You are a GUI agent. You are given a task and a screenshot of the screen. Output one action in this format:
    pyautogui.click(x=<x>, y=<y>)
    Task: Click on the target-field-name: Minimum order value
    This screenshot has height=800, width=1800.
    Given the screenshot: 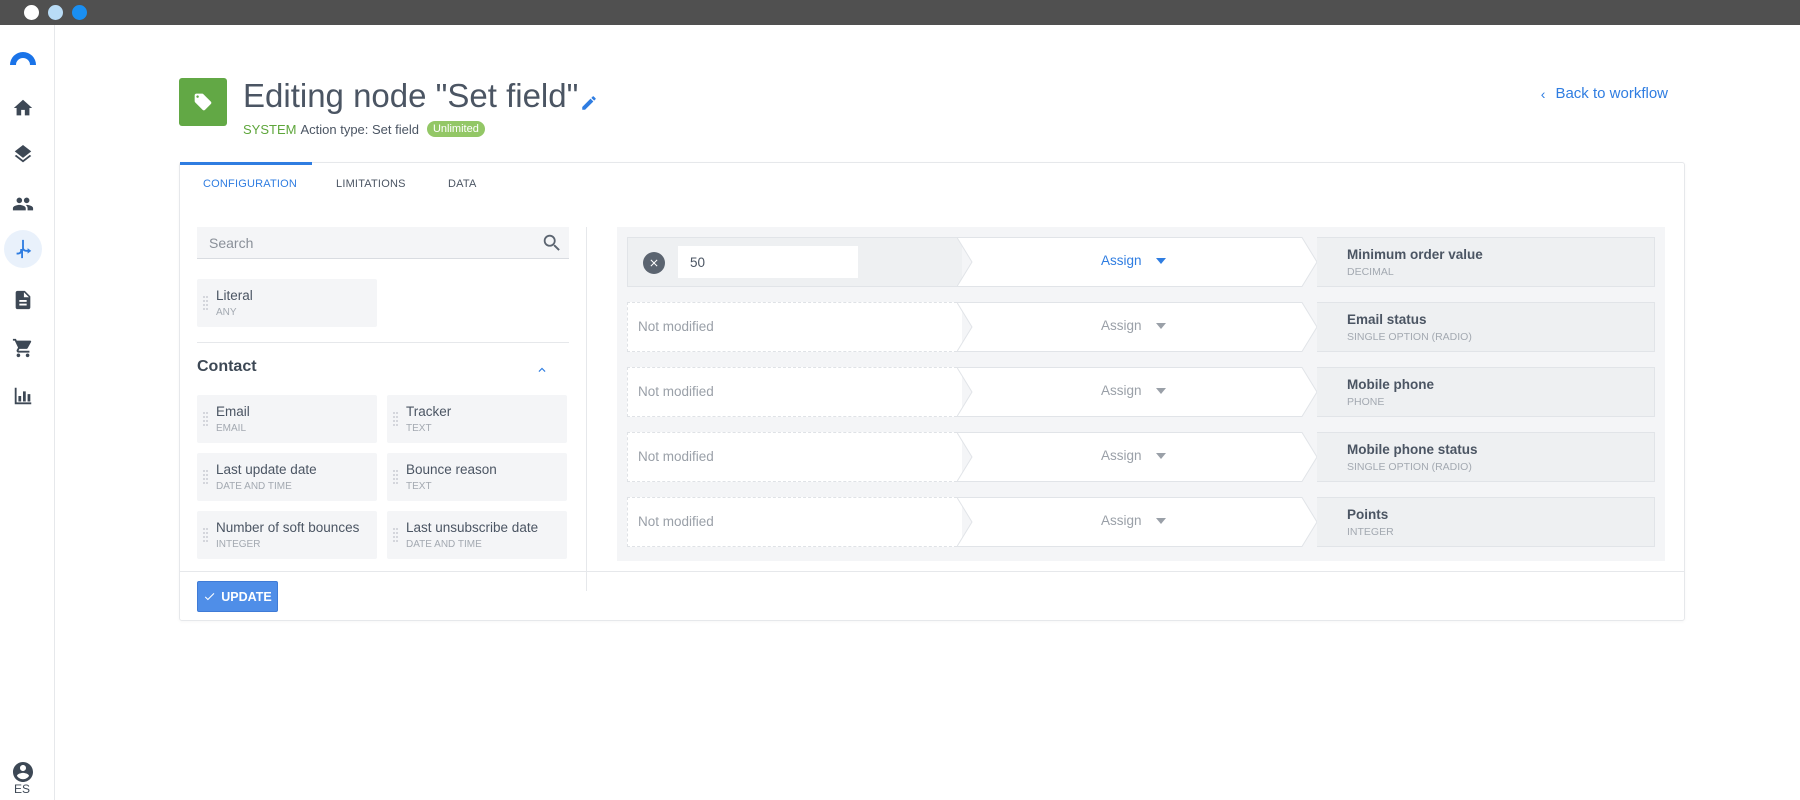 What is the action you would take?
    pyautogui.click(x=1415, y=254)
    